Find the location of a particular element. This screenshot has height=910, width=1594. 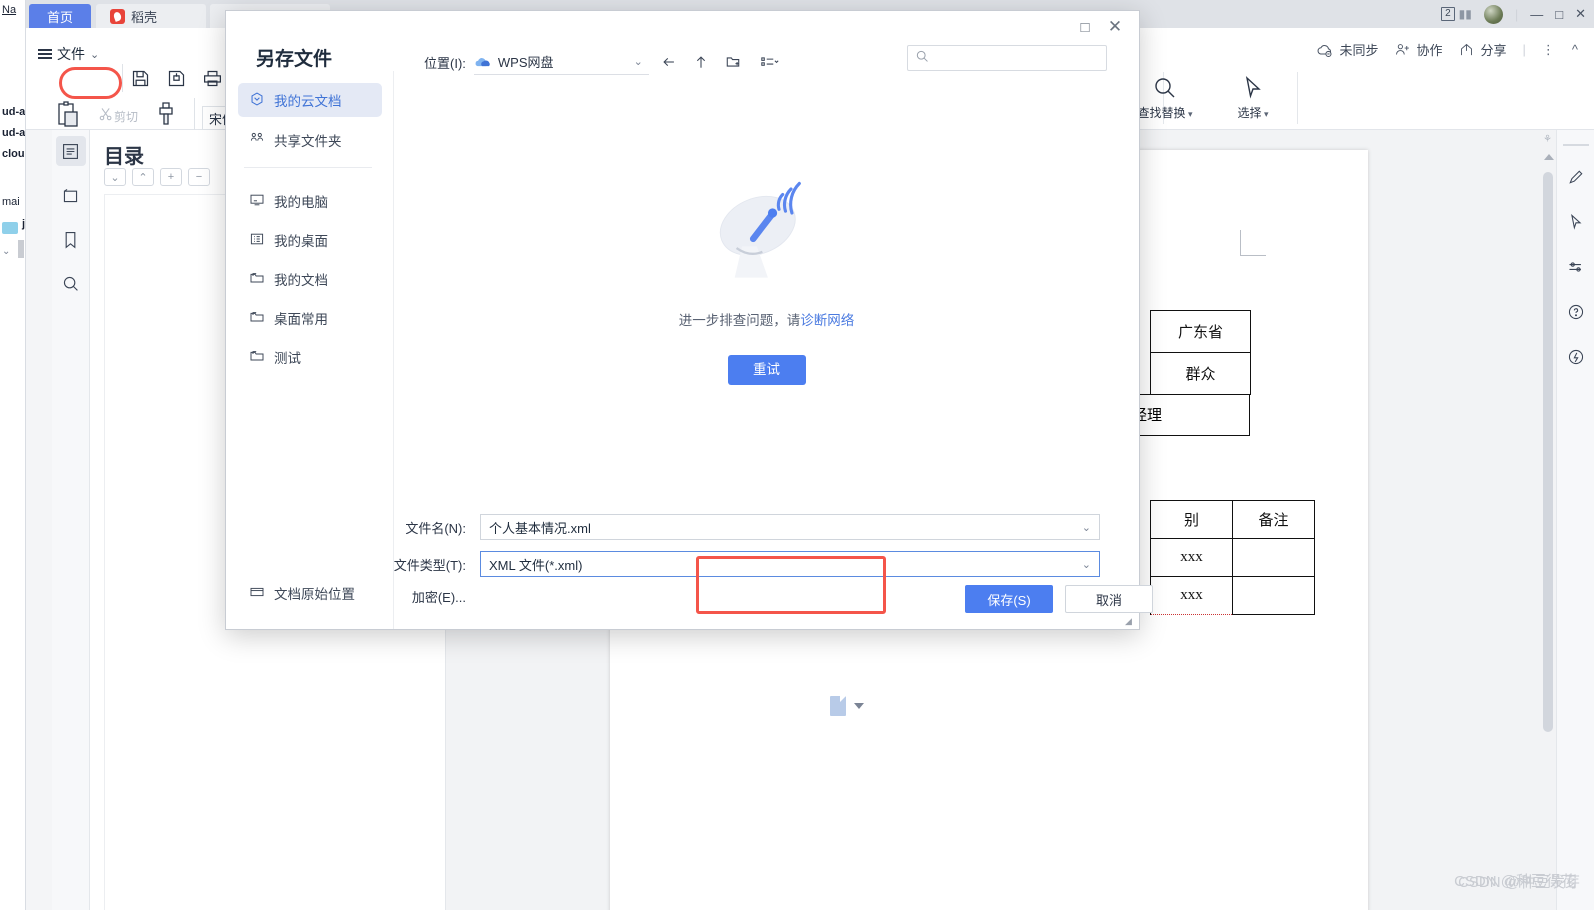

sidebar-item-test: 测试 is located at coordinates (310, 357).